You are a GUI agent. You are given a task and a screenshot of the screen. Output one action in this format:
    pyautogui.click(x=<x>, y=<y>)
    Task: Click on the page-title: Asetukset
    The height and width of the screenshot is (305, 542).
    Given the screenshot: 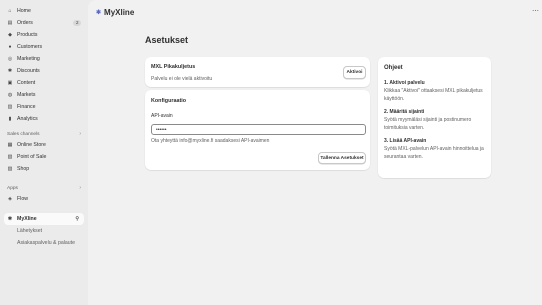 What is the action you would take?
    pyautogui.click(x=167, y=40)
    